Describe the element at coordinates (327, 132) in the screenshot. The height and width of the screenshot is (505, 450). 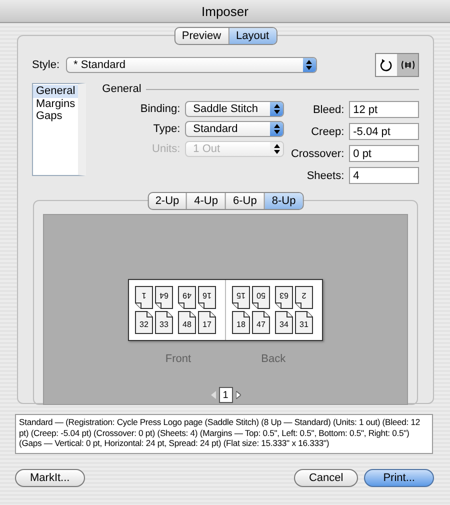
I see `field-label: Creep:` at that location.